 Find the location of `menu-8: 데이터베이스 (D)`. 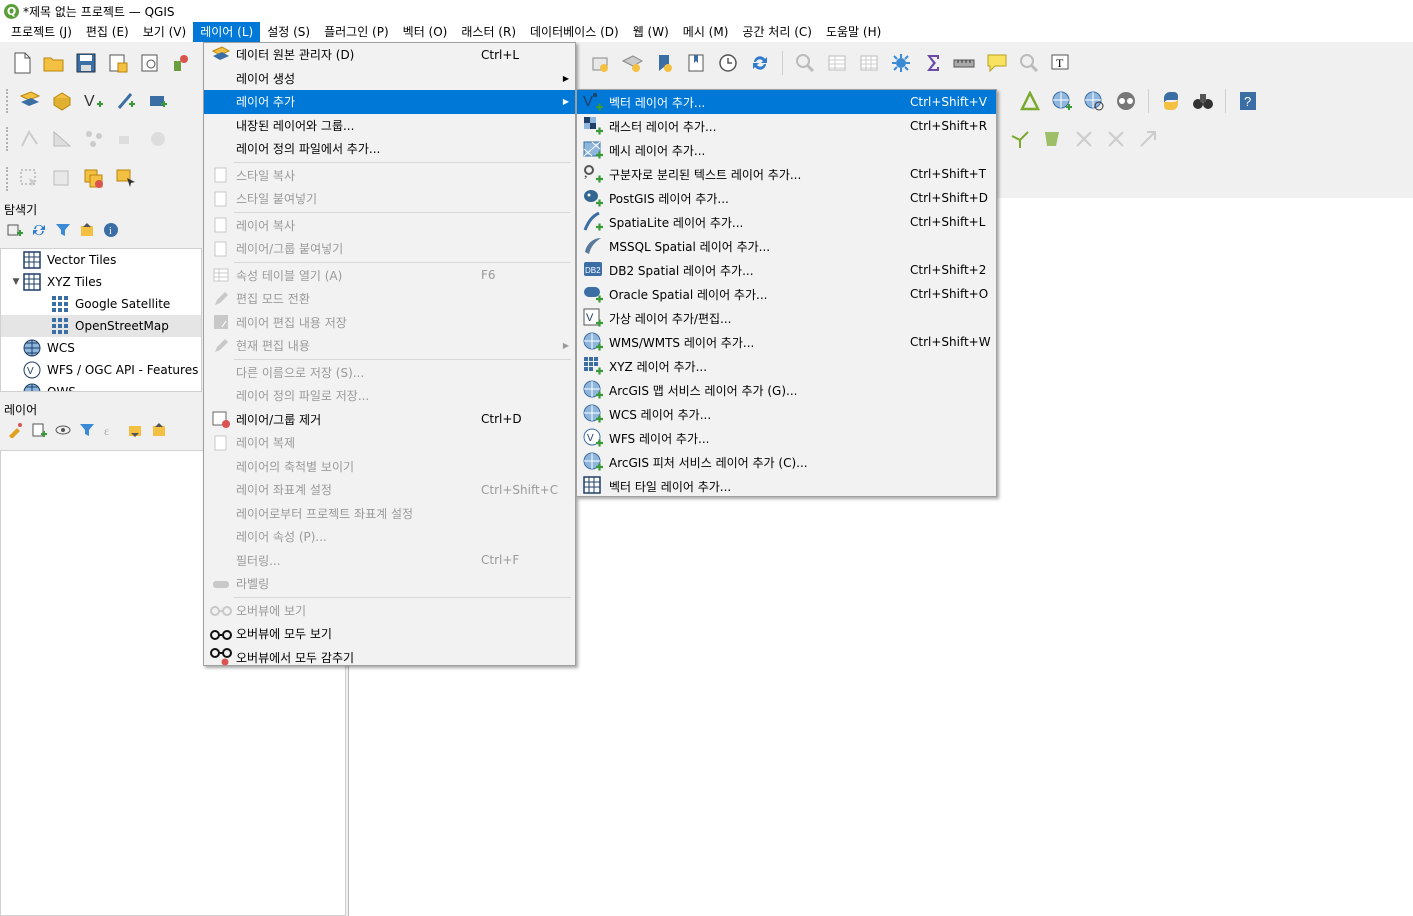

menu-8: 데이터베이스 (D) is located at coordinates (574, 32).